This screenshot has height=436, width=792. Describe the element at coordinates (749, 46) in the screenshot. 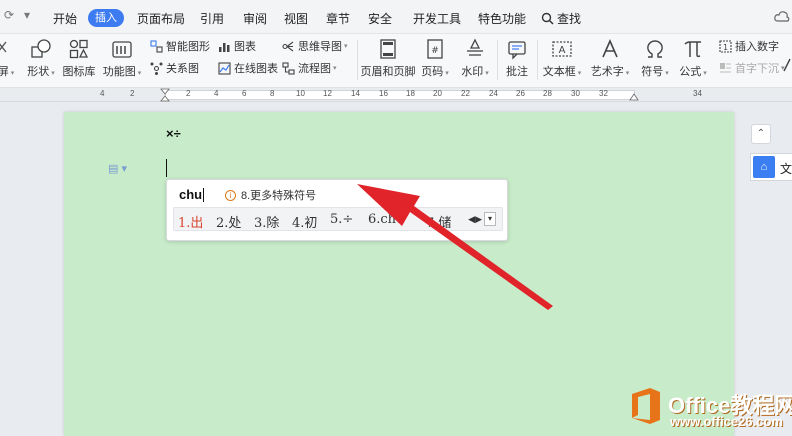

I see `insert-number-button: 1 插入数字` at that location.